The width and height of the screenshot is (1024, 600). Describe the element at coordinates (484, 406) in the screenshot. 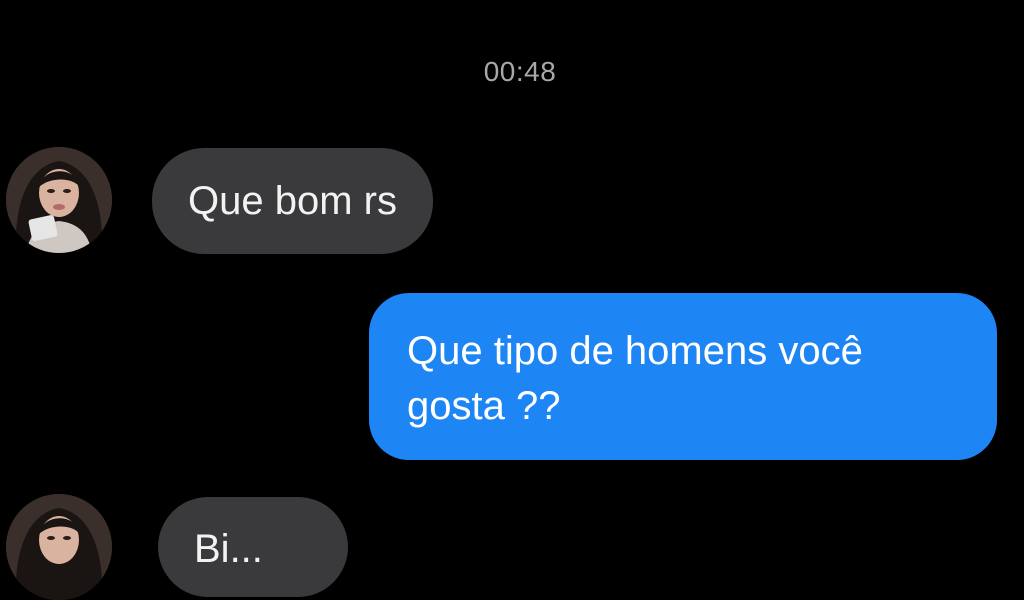

I see `message-text-line: gosta ??` at that location.